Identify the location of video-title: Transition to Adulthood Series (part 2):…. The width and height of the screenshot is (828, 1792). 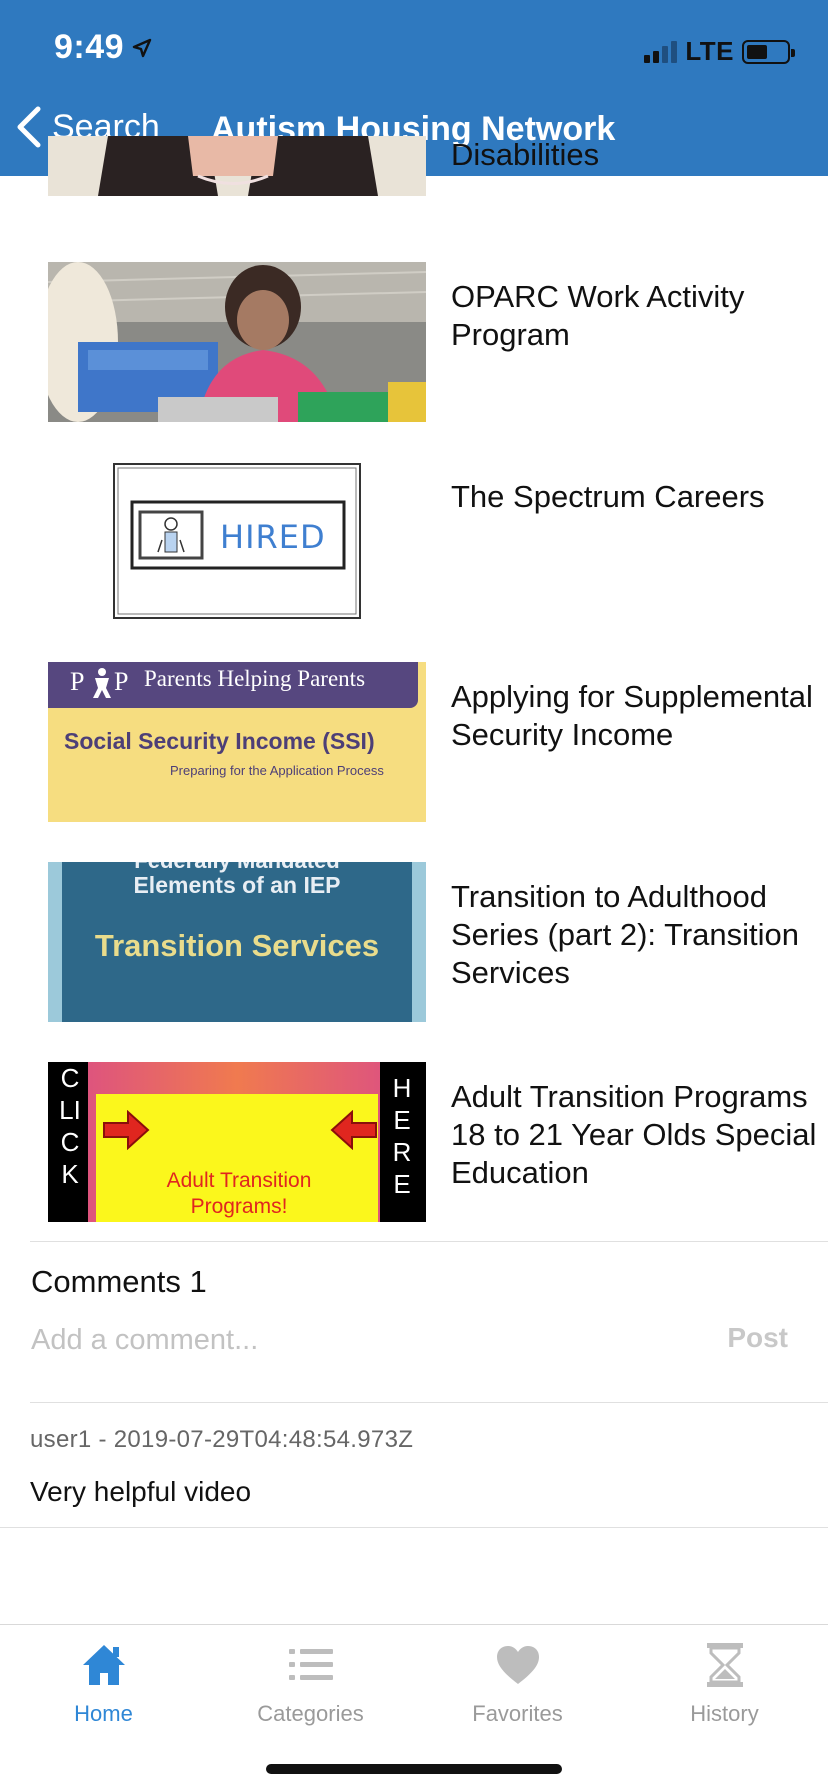
(625, 934).